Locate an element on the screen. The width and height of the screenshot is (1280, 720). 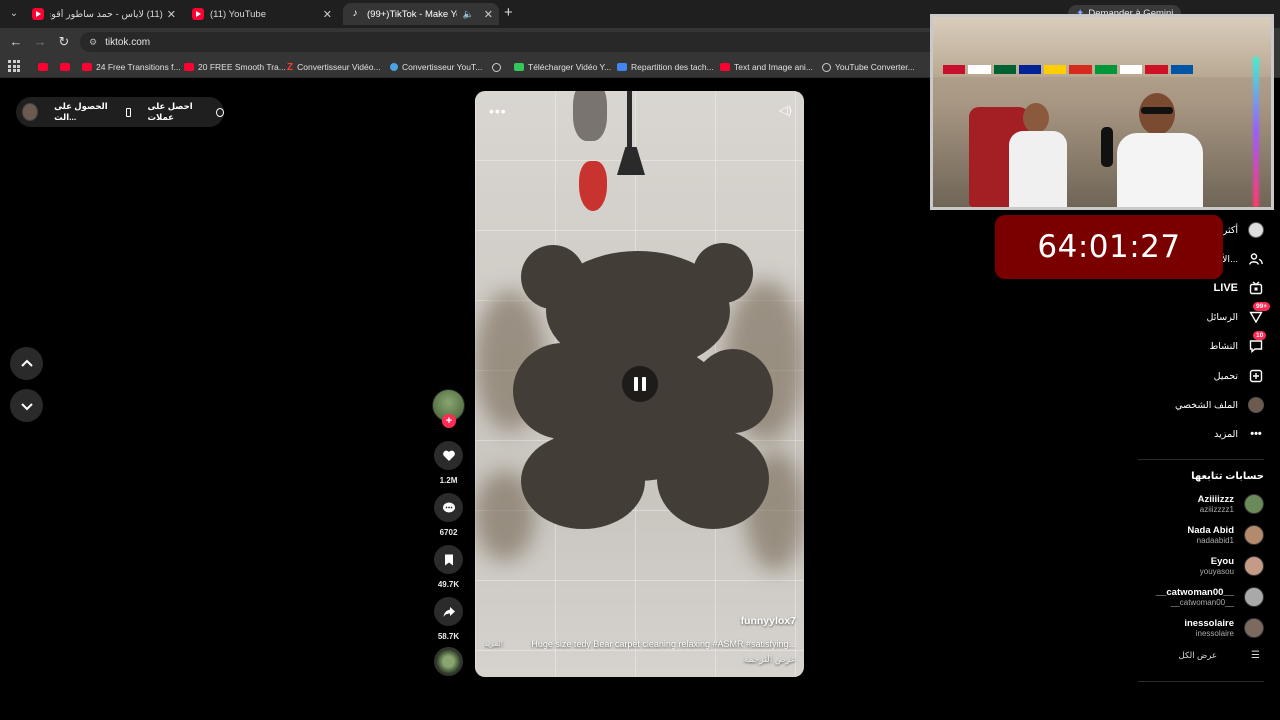
tab-title: (11) لاياس - حمد ساطور أقوى كـ is located at coordinates (106, 14).